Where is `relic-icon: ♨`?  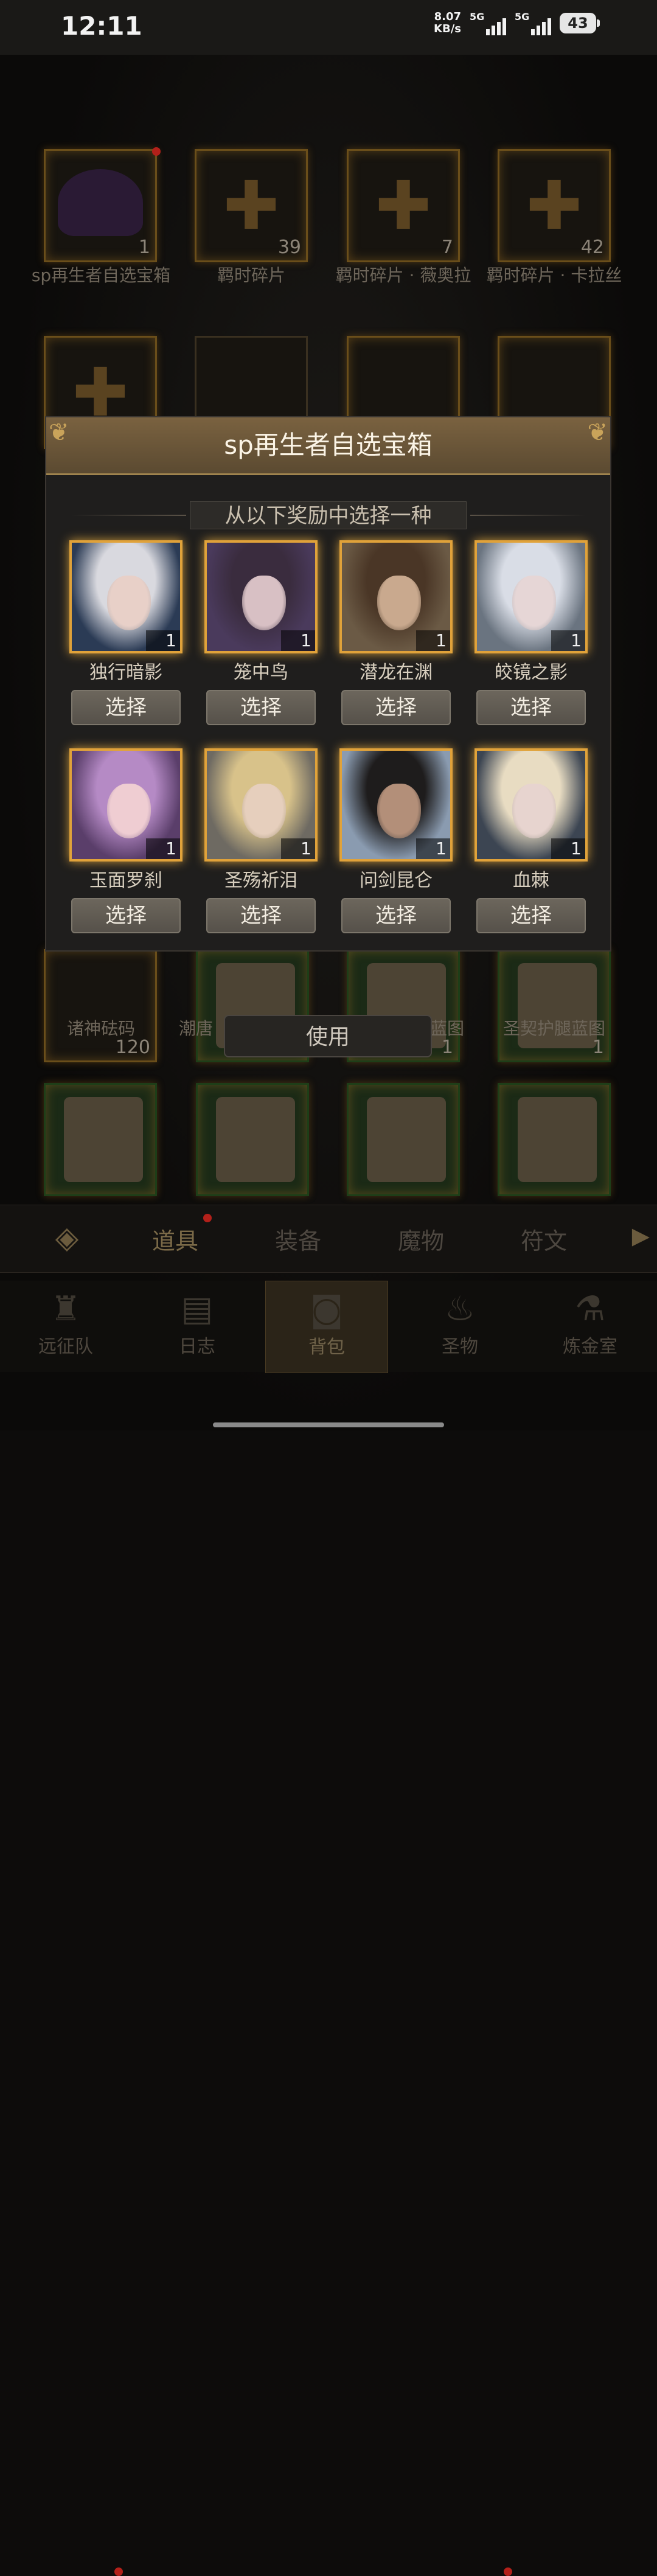
relic-icon: ♨ is located at coordinates (460, 1309).